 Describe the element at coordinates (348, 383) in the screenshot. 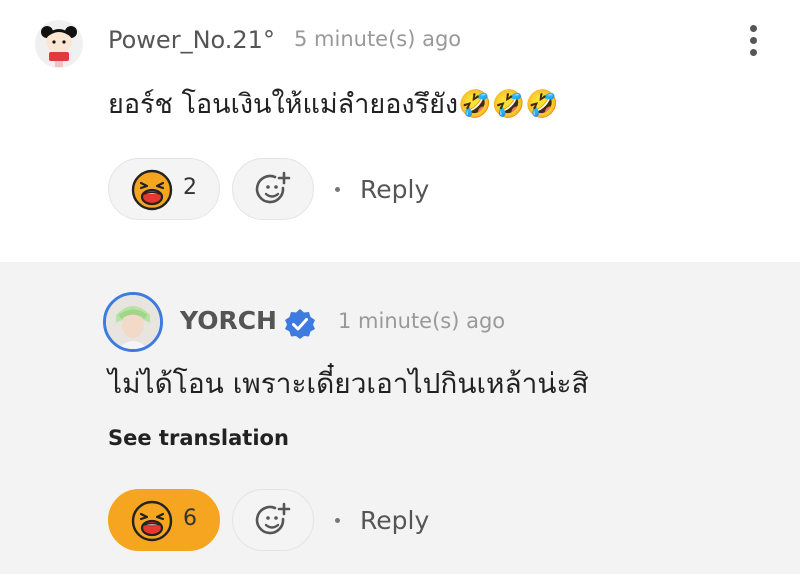

I see `reply-text: ไม่ได้โอน เพราะเดี๋ยวเอาไปกินเหล้าน่ะสิ` at that location.